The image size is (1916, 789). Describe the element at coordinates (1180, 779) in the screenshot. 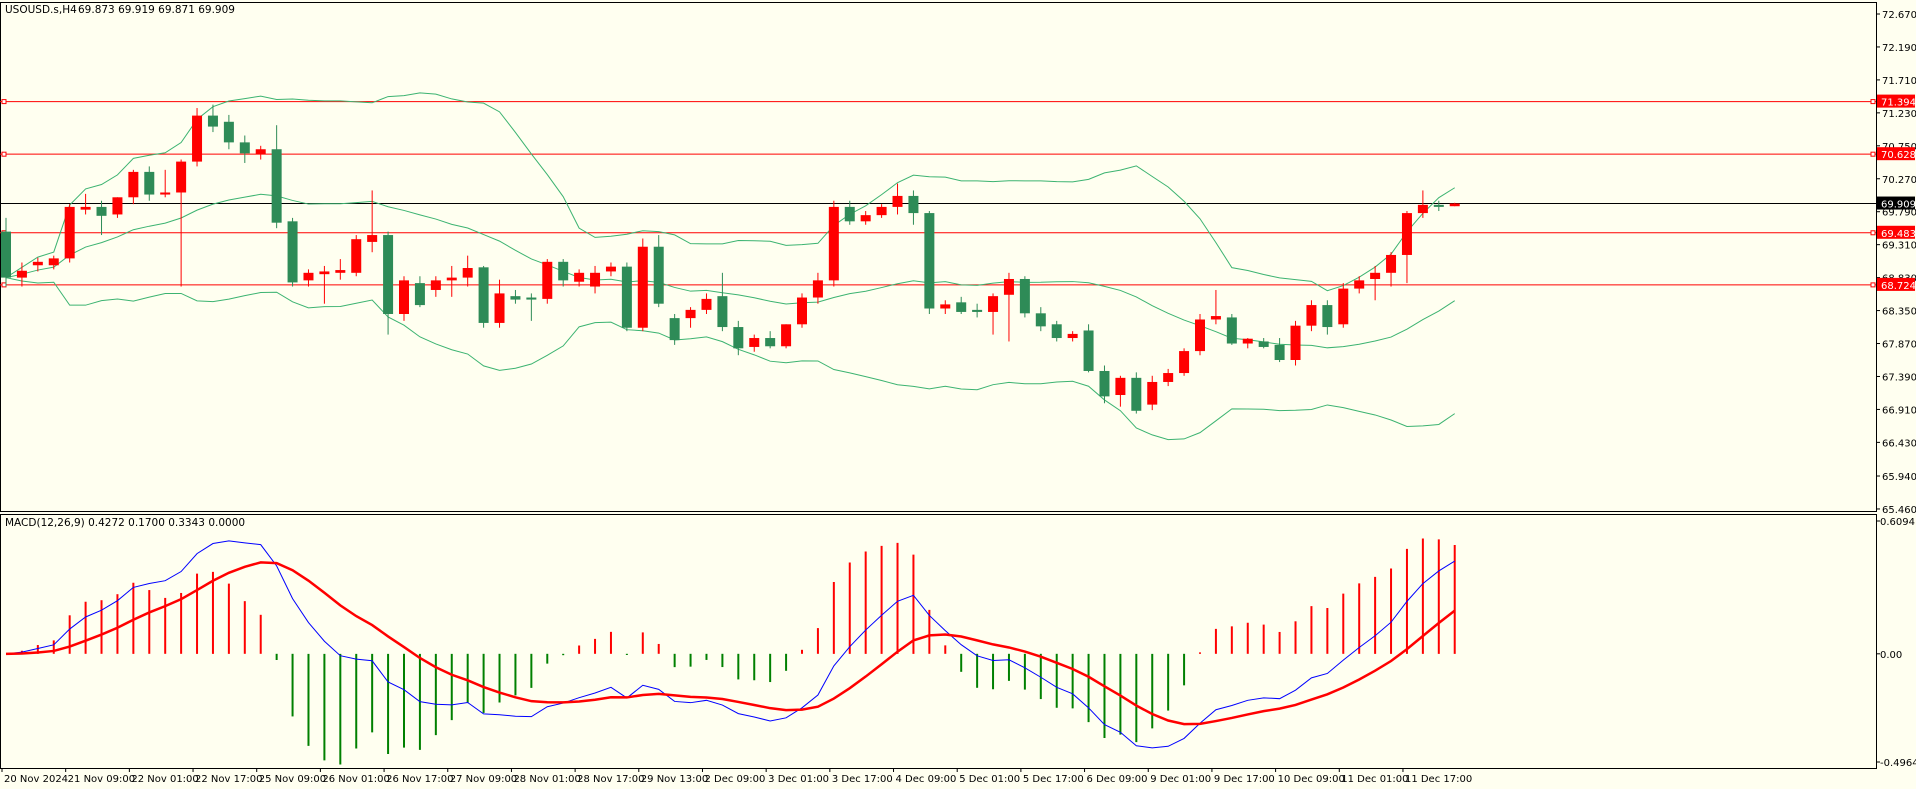

I see `x-tick-label: 9 Dec 01:00` at that location.